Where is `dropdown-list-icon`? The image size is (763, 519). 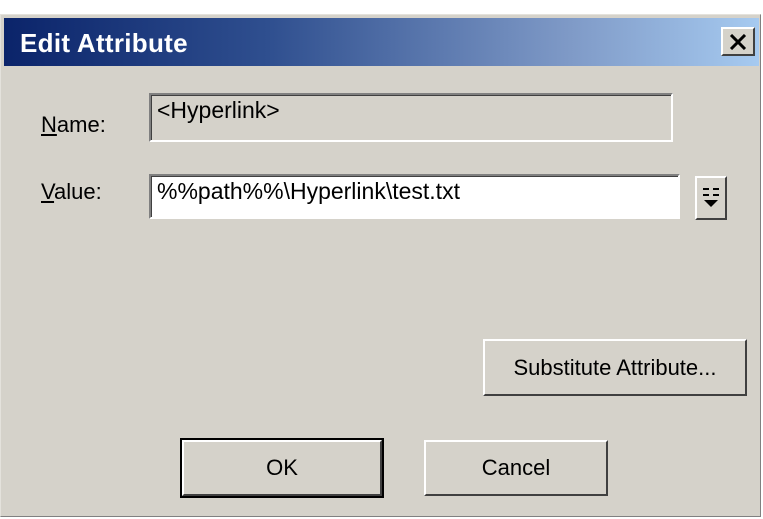
dropdown-list-icon is located at coordinates (711, 197).